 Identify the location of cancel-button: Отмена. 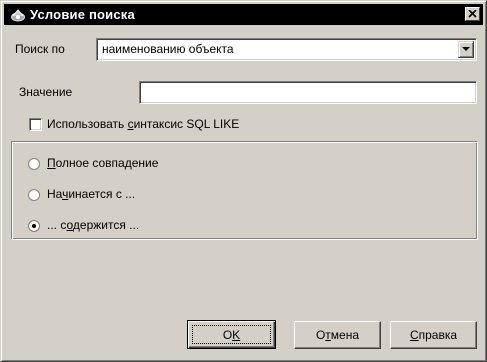
(337, 335).